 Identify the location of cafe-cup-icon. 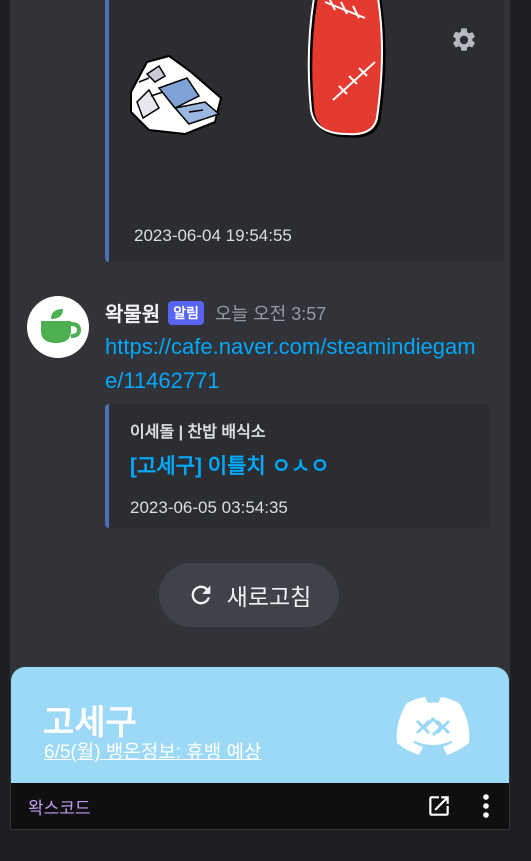
(61, 326).